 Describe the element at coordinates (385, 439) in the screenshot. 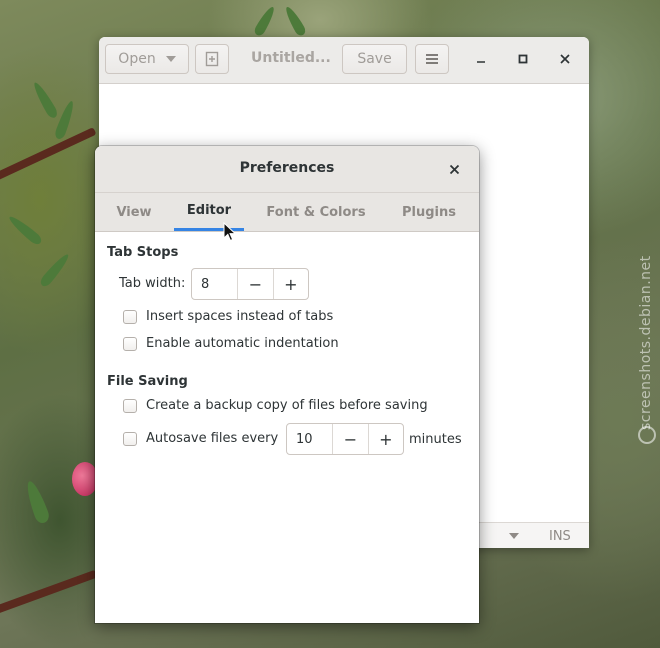

I see `autosave-increment-button: +` at that location.